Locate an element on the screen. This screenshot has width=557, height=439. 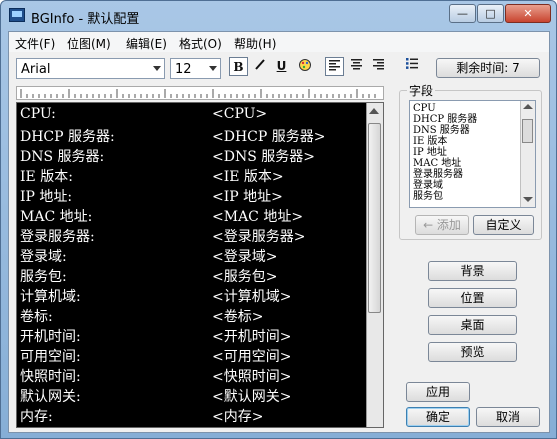
field-label-text: 内存: is located at coordinates (36, 417).